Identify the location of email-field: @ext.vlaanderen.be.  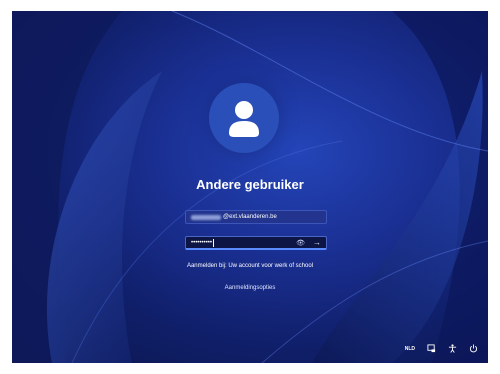
(256, 217).